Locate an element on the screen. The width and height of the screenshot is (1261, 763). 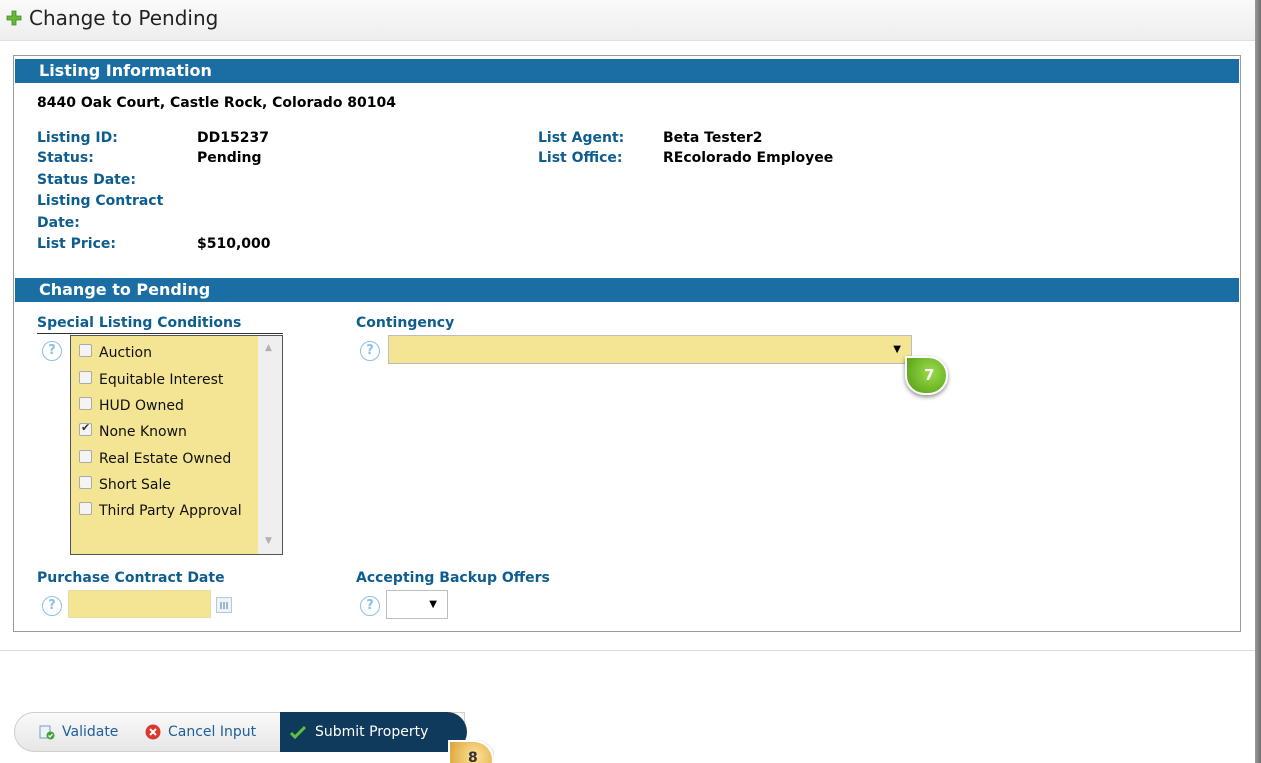
validate-icon is located at coordinates (47, 732).